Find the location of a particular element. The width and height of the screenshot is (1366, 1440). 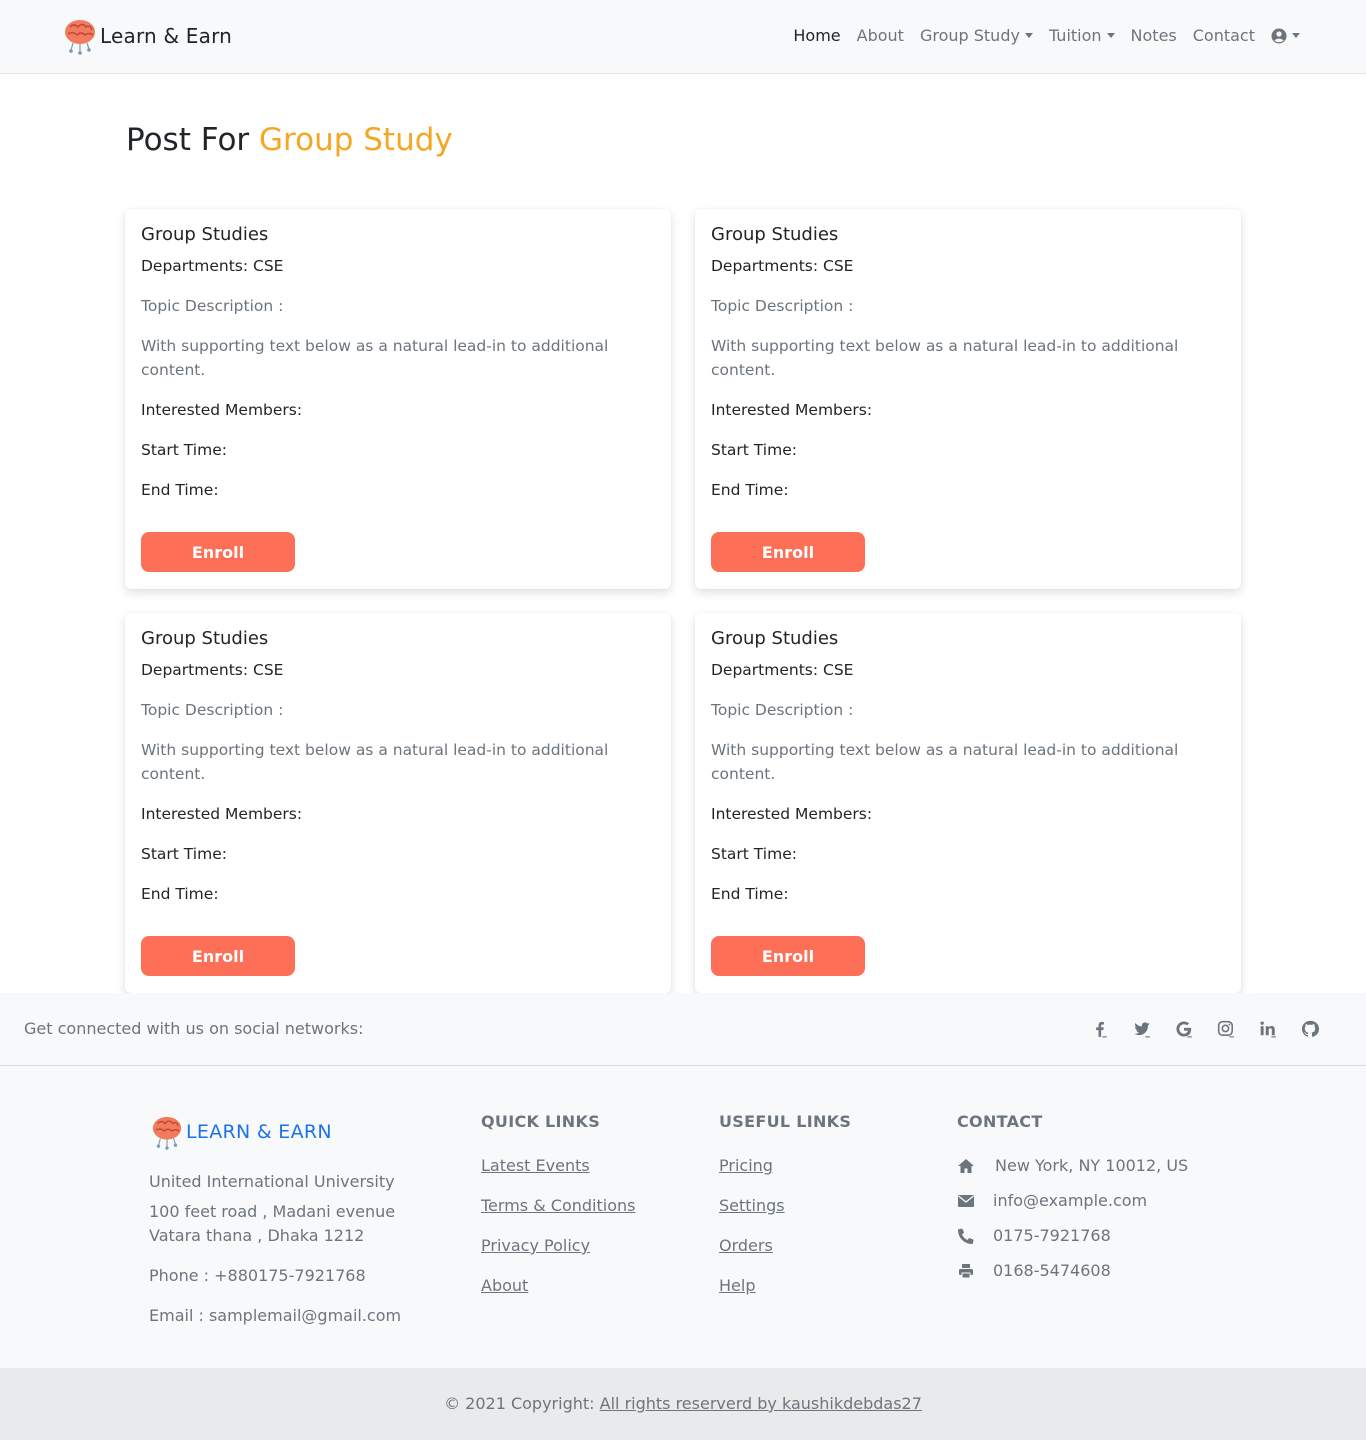

brand-link: Learn & Earn is located at coordinates (147, 36).